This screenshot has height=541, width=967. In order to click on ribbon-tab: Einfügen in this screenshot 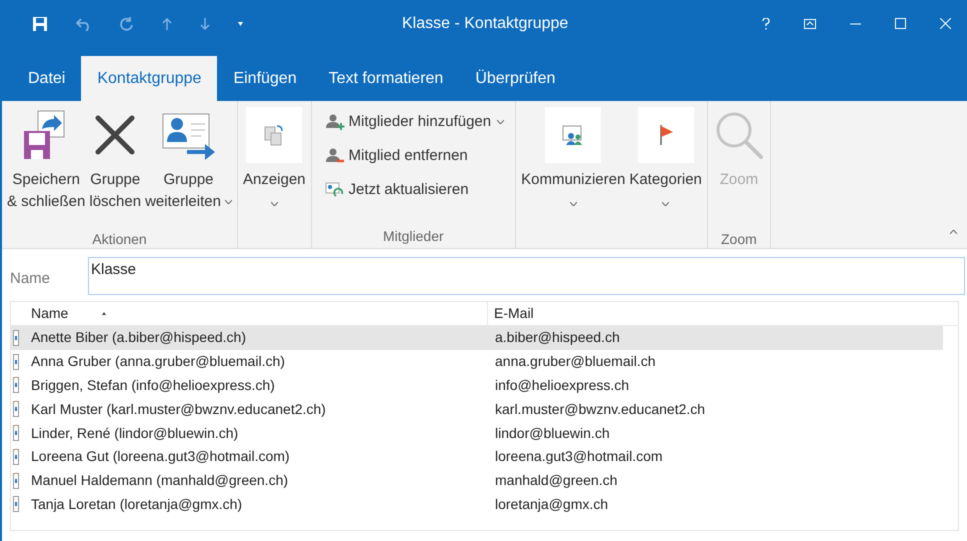, I will do `click(265, 78)`.